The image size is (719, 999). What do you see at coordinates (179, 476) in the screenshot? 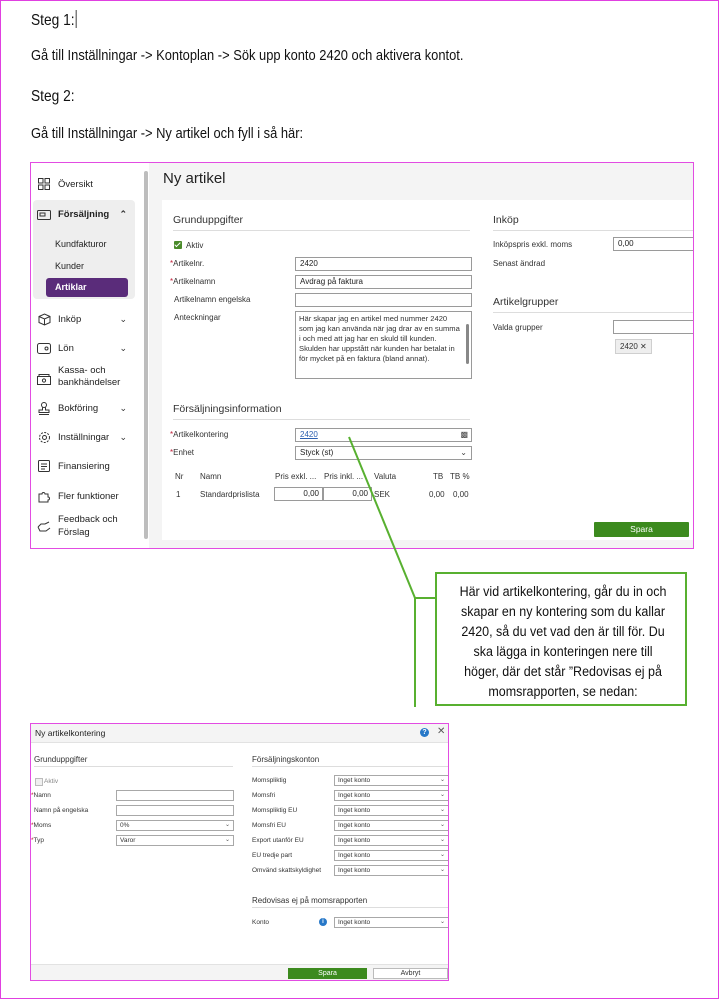
I see `table-header-nr: Nr` at bounding box center [179, 476].